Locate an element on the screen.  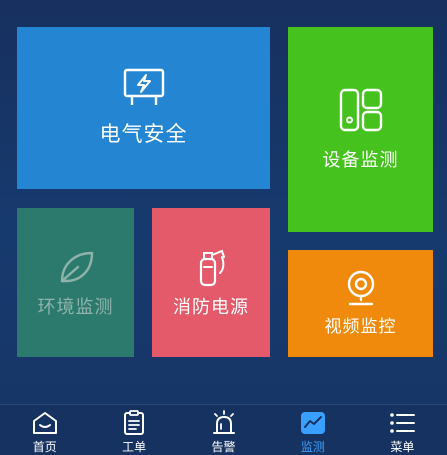
bottom-tab-bar: 首页 工单 告警 监测 菜单 is located at coordinates (223, 429).